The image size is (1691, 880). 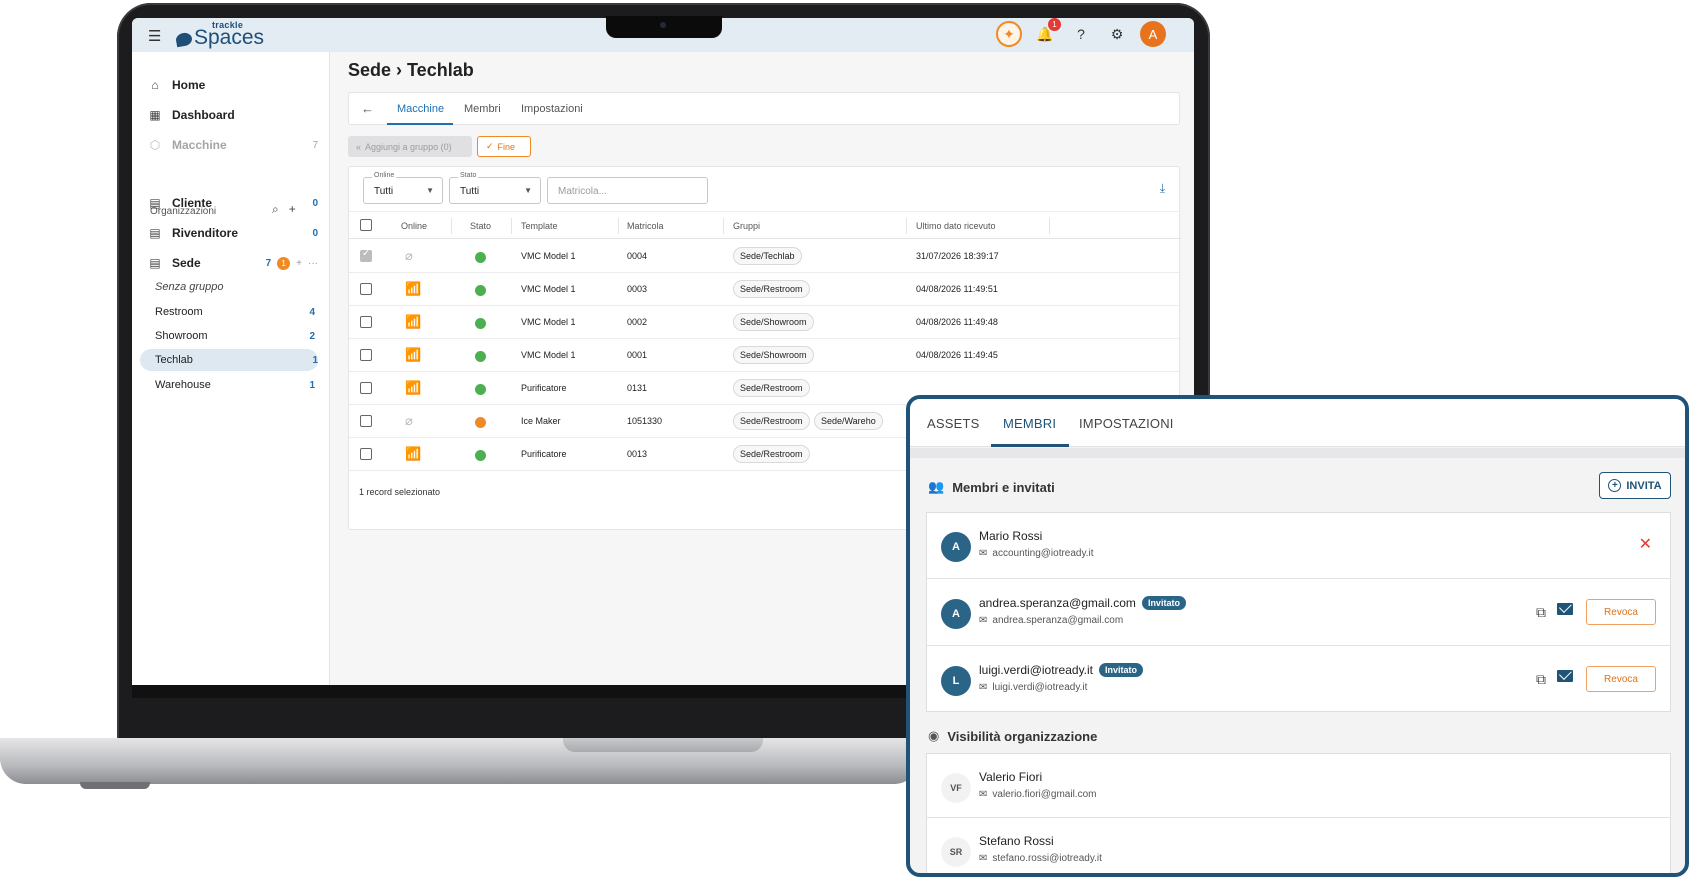 What do you see at coordinates (495, 188) in the screenshot?
I see `status-filter-select: Stato Tutti ▼` at bounding box center [495, 188].